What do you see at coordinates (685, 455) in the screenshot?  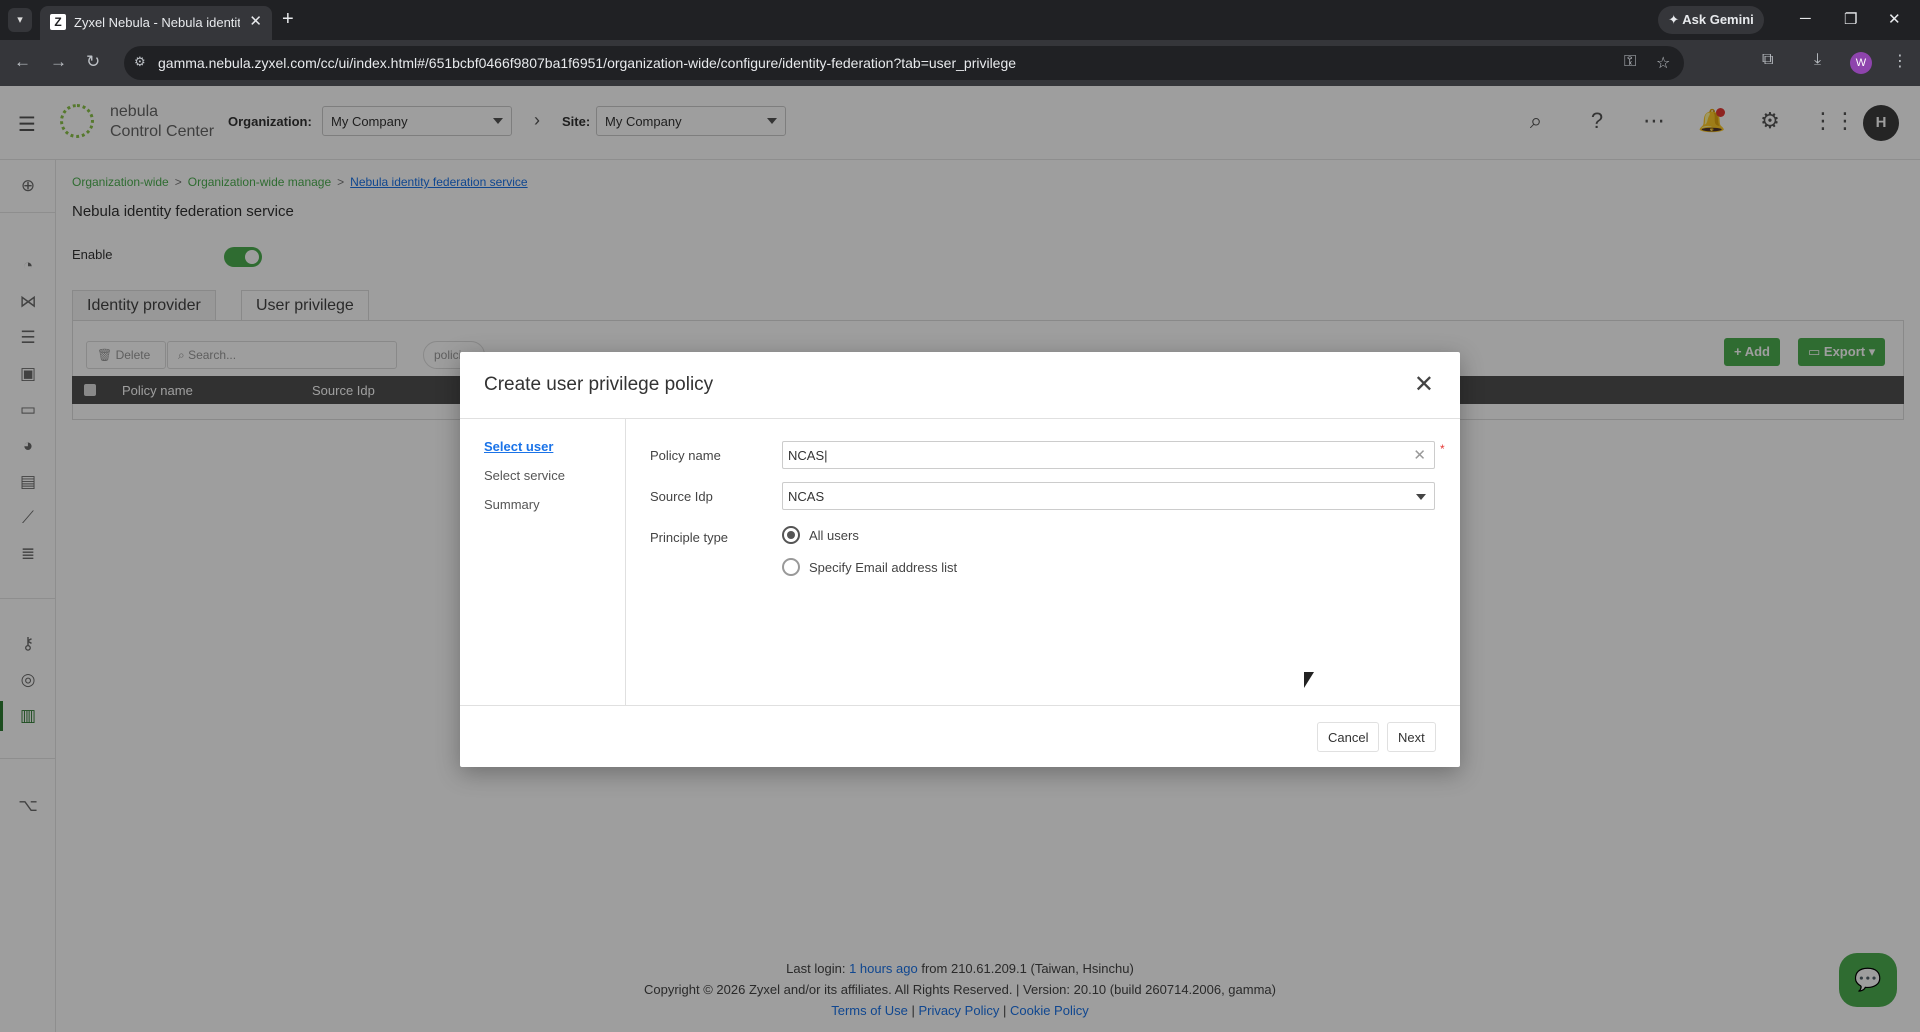 I see `policy-name-label: Policy name` at bounding box center [685, 455].